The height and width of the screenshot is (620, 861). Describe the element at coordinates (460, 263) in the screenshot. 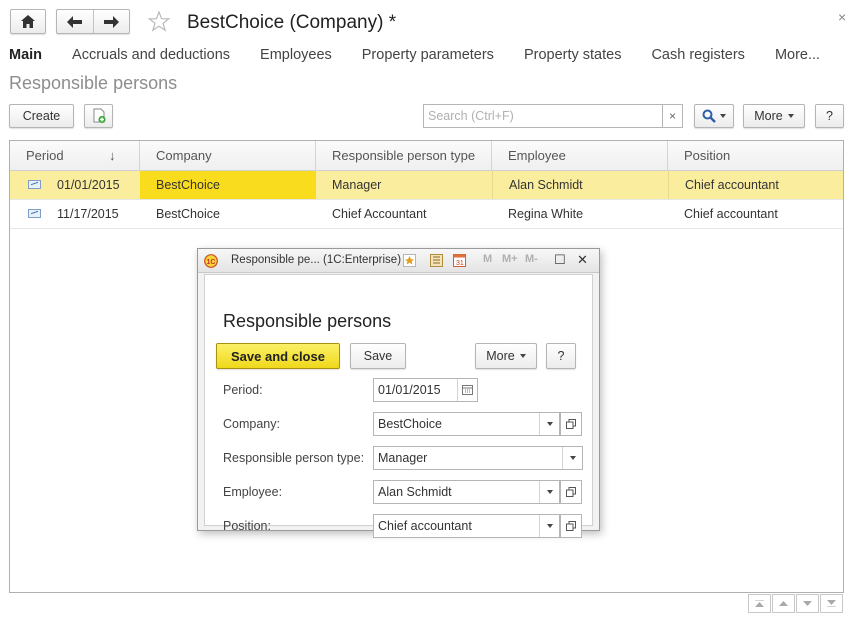

I see `svg-text: 31` at that location.